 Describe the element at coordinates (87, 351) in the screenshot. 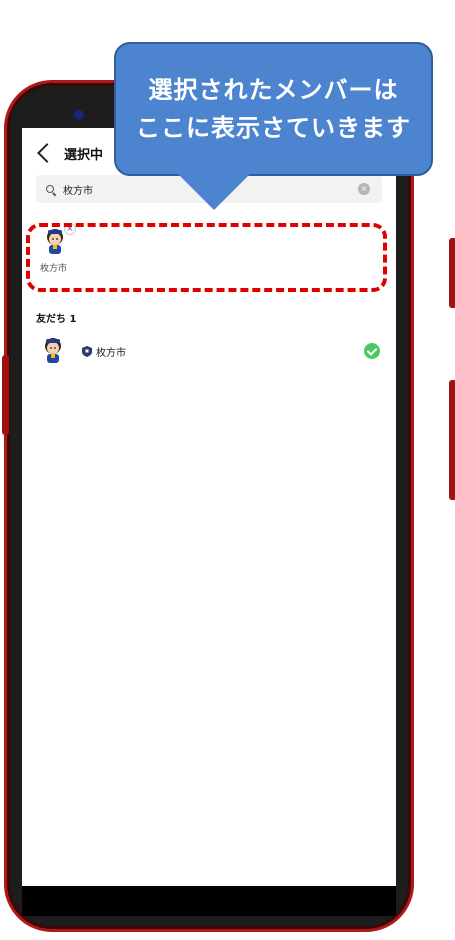

I see `shield-icon` at that location.